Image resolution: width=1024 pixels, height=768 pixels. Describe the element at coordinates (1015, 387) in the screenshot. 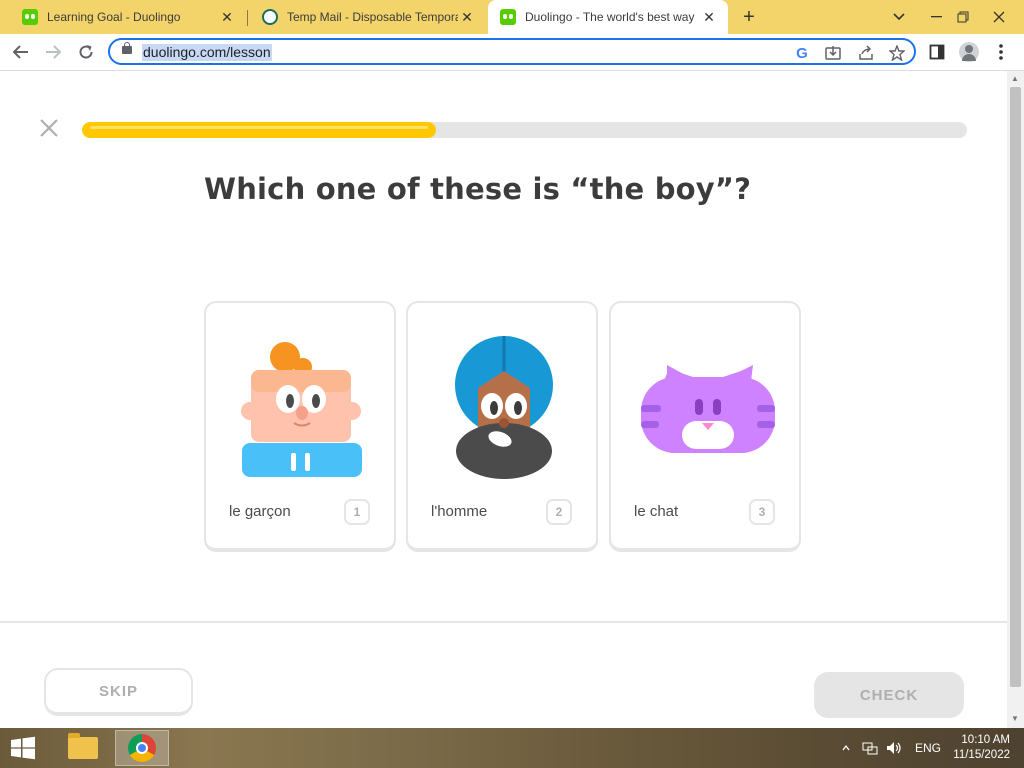

I see `scroll-thumb` at that location.